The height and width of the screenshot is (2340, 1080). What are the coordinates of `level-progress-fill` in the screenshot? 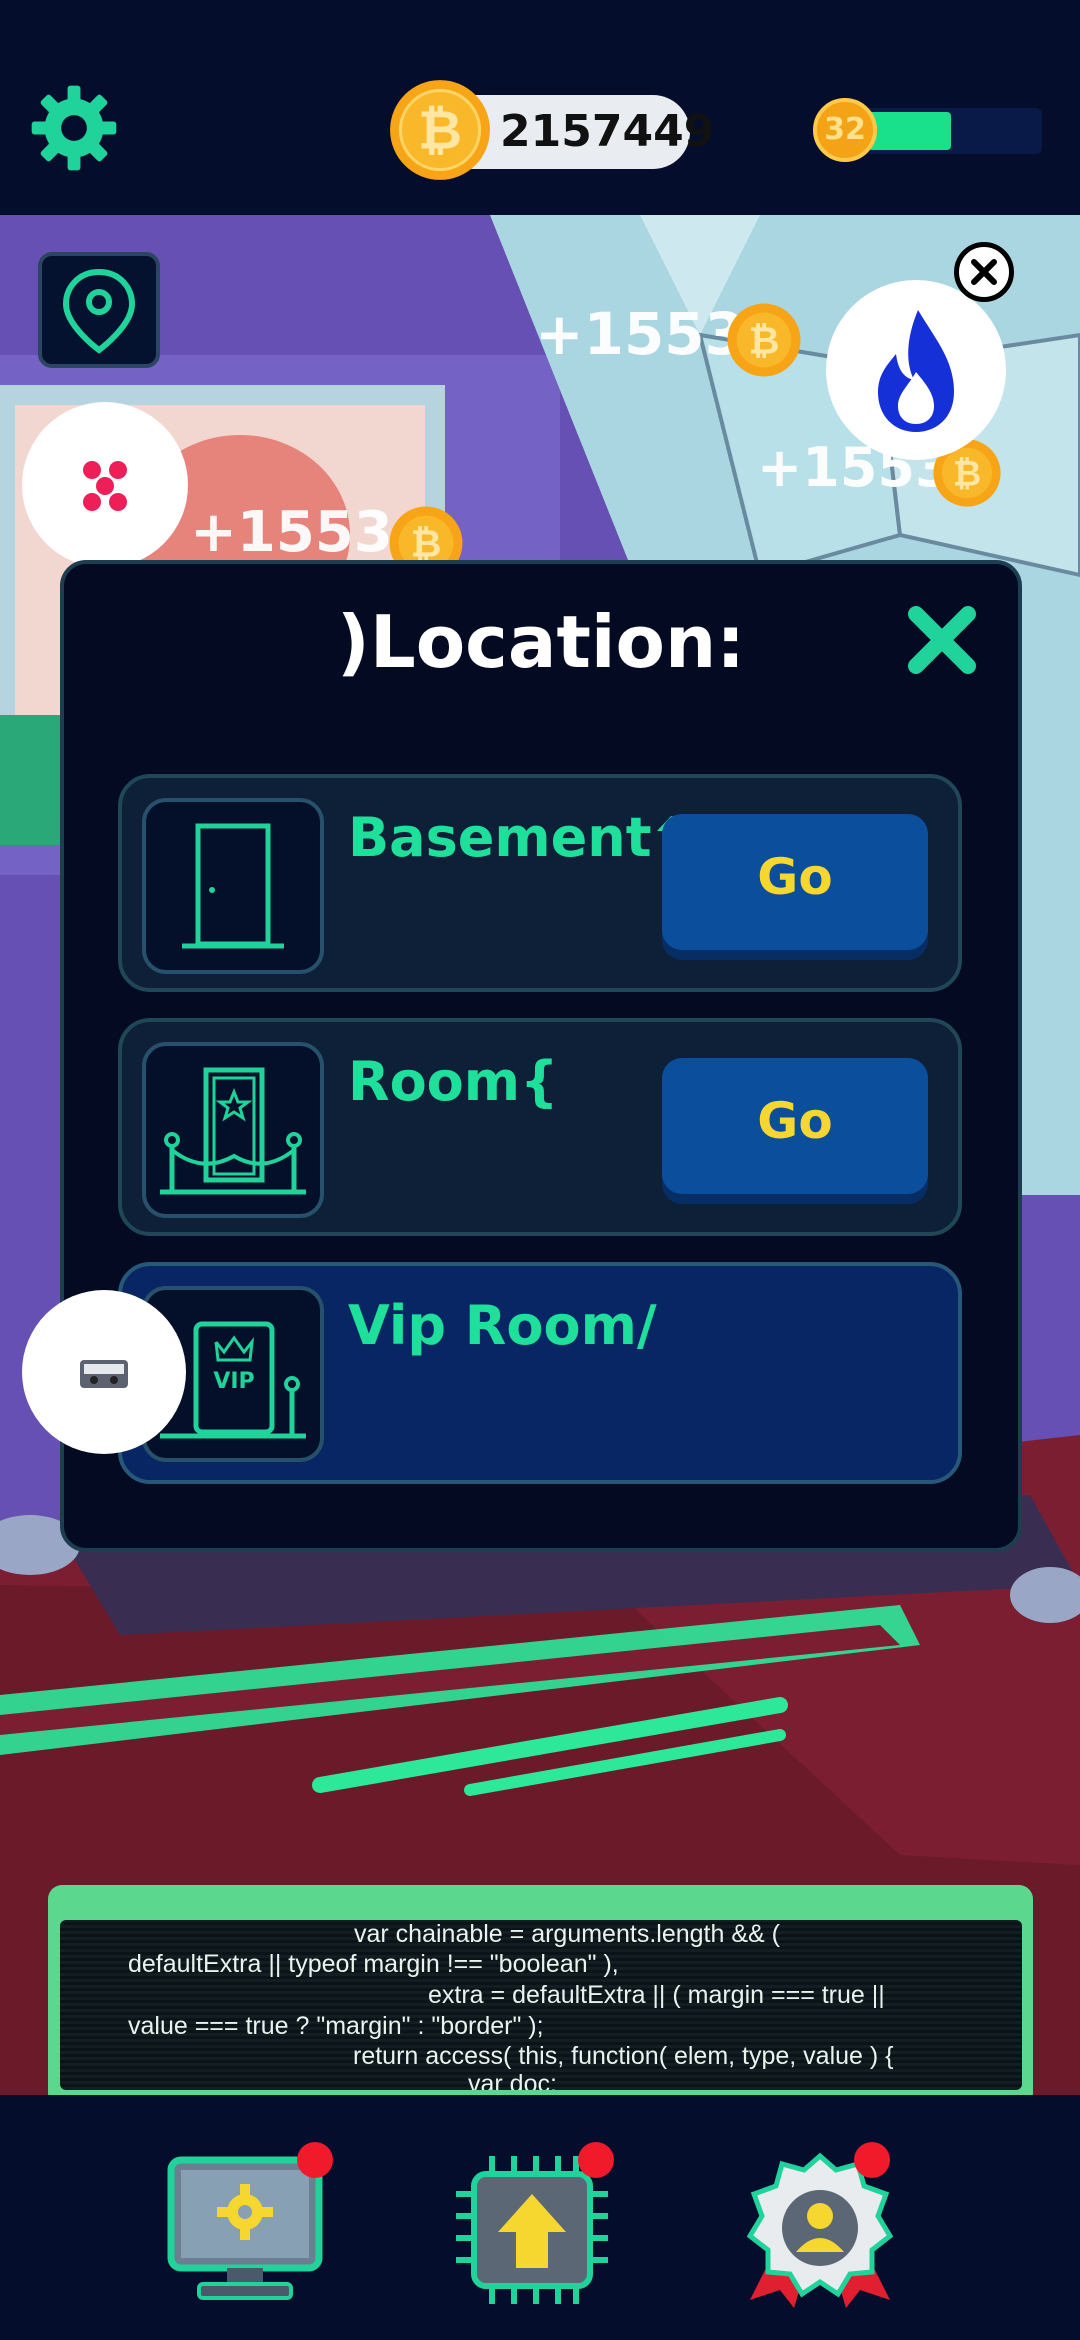 It's located at (909, 131).